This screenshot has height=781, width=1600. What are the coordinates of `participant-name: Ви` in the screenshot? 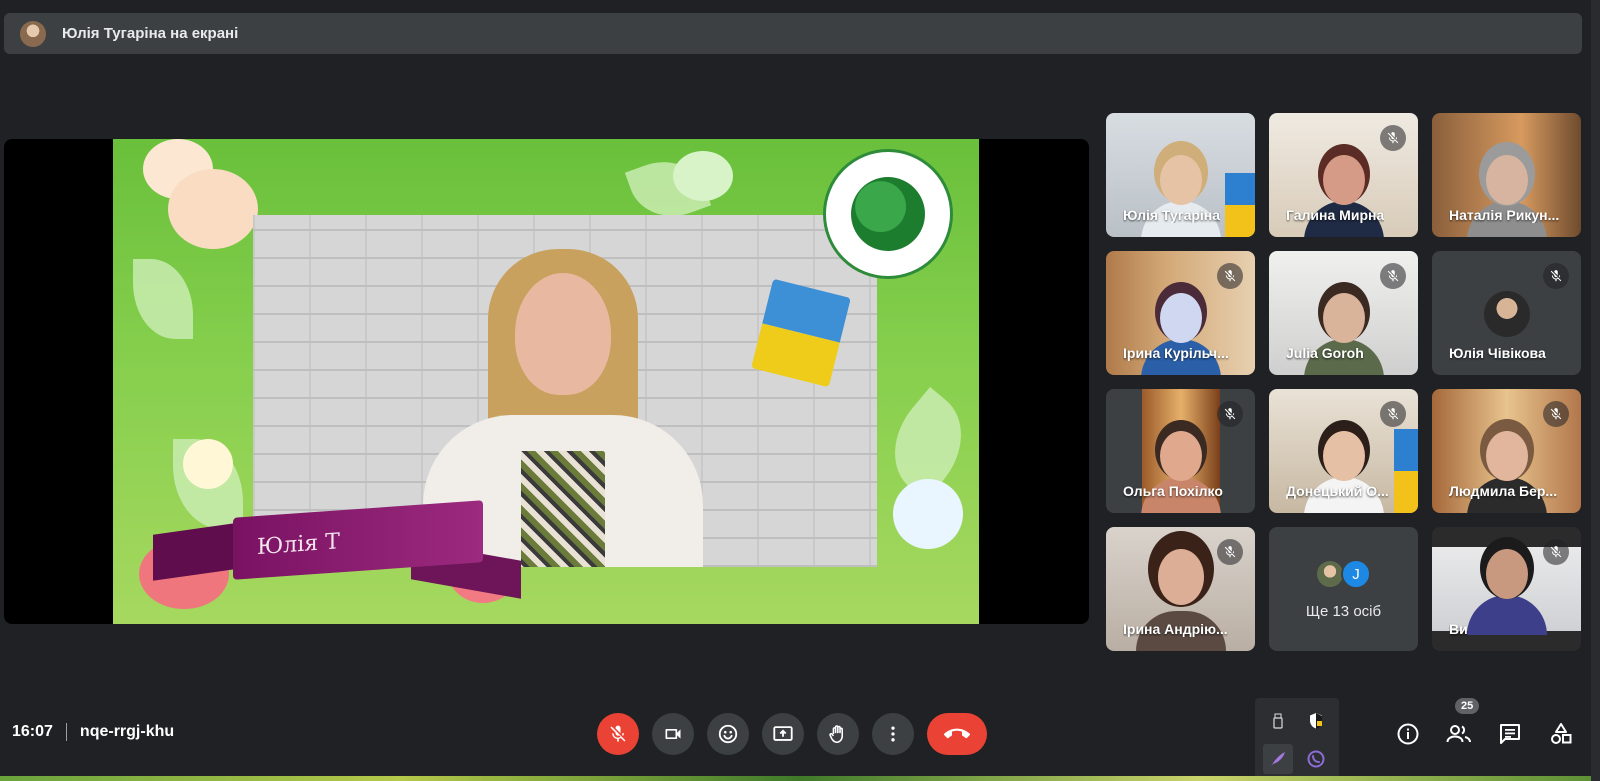 It's located at (1458, 629).